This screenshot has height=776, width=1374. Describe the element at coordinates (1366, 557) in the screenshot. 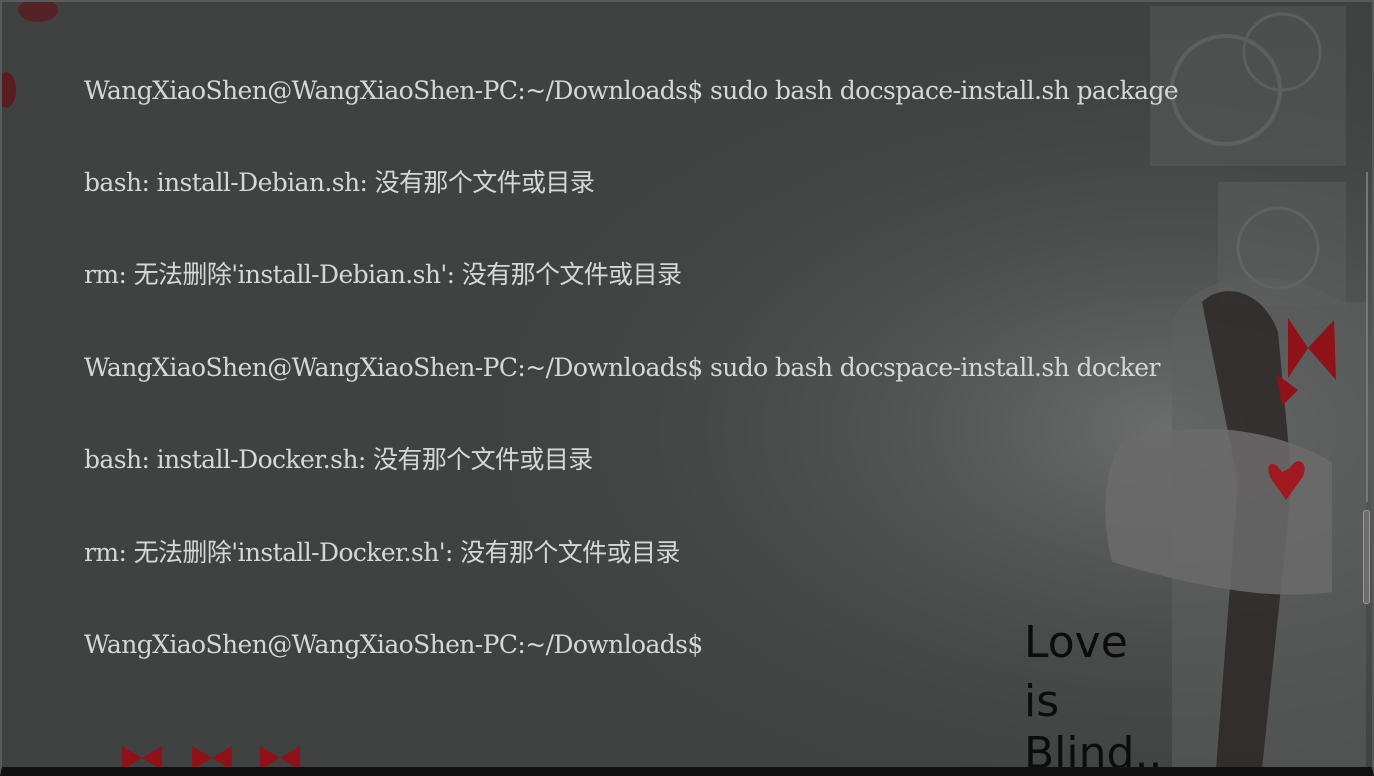

I see `scrollbar-thumb` at that location.